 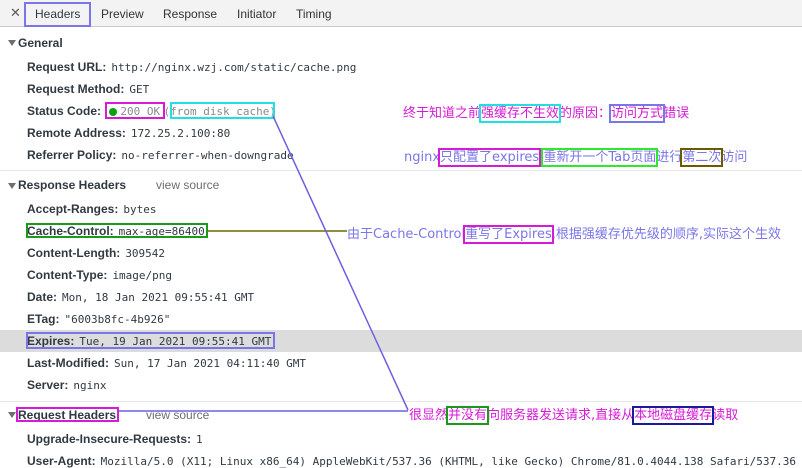 I want to click on response-header-row: Accept-Ranges: bytes, so click(x=92, y=209).